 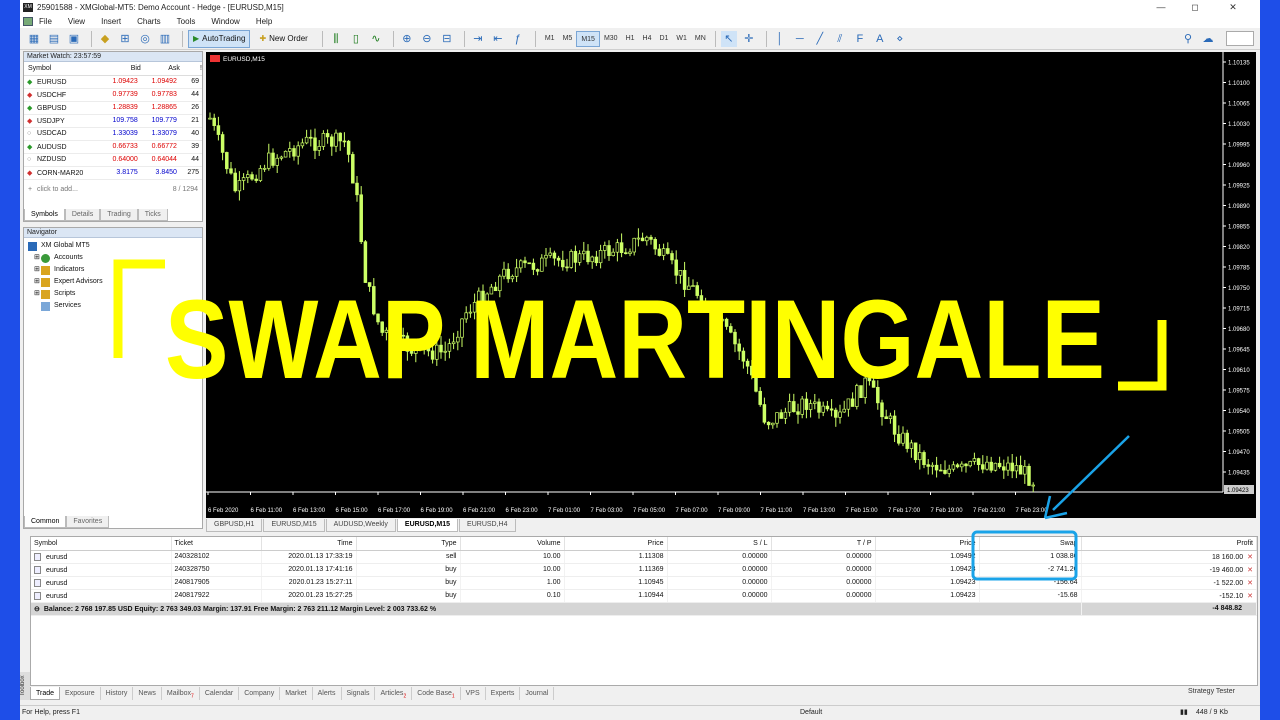 I want to click on menu-help: Help, so click(x=264, y=21).